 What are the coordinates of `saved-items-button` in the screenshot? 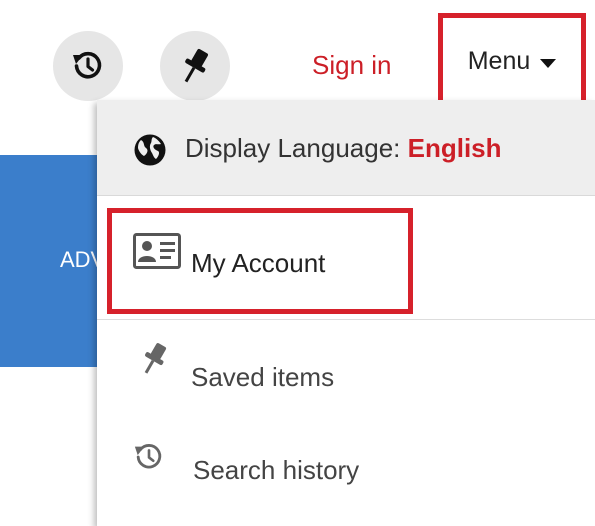 It's located at (195, 66).